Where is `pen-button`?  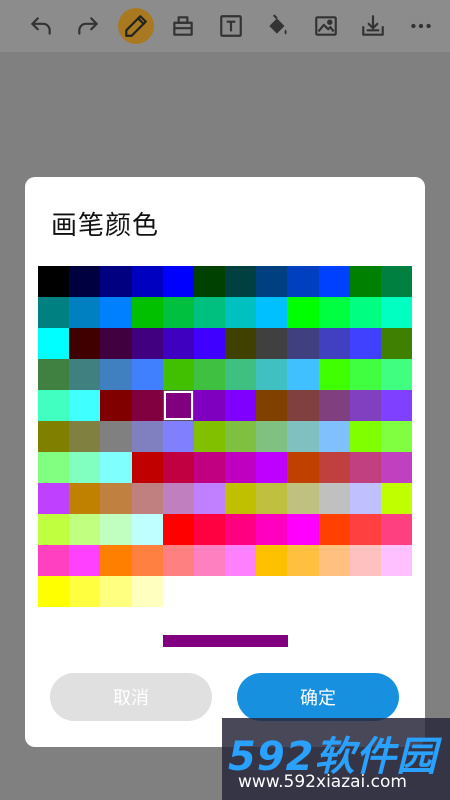
pen-button is located at coordinates (136, 26).